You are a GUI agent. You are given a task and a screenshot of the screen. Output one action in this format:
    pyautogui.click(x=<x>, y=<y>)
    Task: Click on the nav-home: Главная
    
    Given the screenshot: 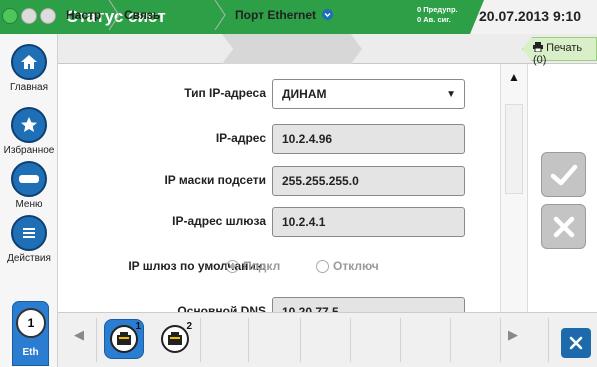 What is the action you would take?
    pyautogui.click(x=29, y=68)
    